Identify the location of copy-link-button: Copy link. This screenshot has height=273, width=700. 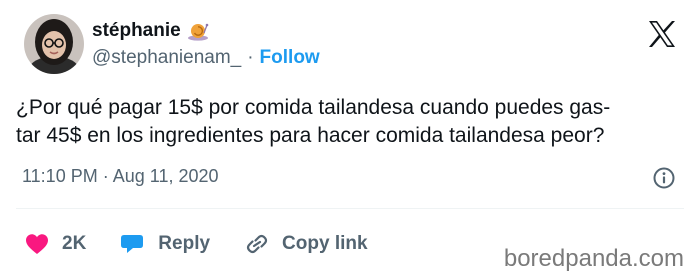
(306, 244).